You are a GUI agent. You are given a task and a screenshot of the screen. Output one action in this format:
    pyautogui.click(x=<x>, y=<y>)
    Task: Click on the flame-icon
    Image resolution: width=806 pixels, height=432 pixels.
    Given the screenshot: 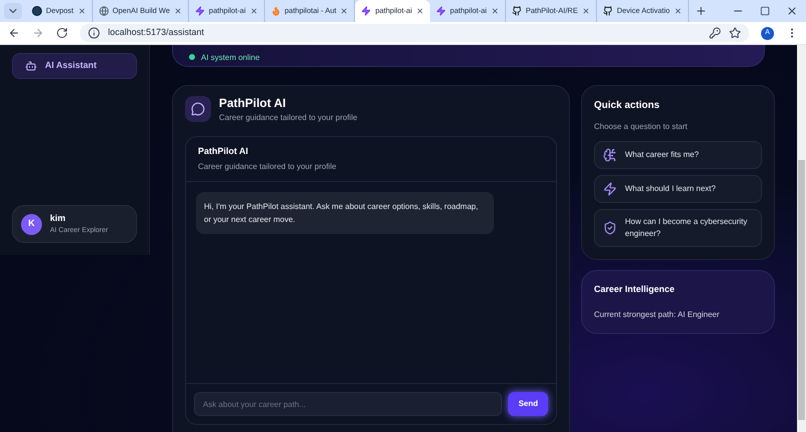 What is the action you would take?
    pyautogui.click(x=275, y=11)
    